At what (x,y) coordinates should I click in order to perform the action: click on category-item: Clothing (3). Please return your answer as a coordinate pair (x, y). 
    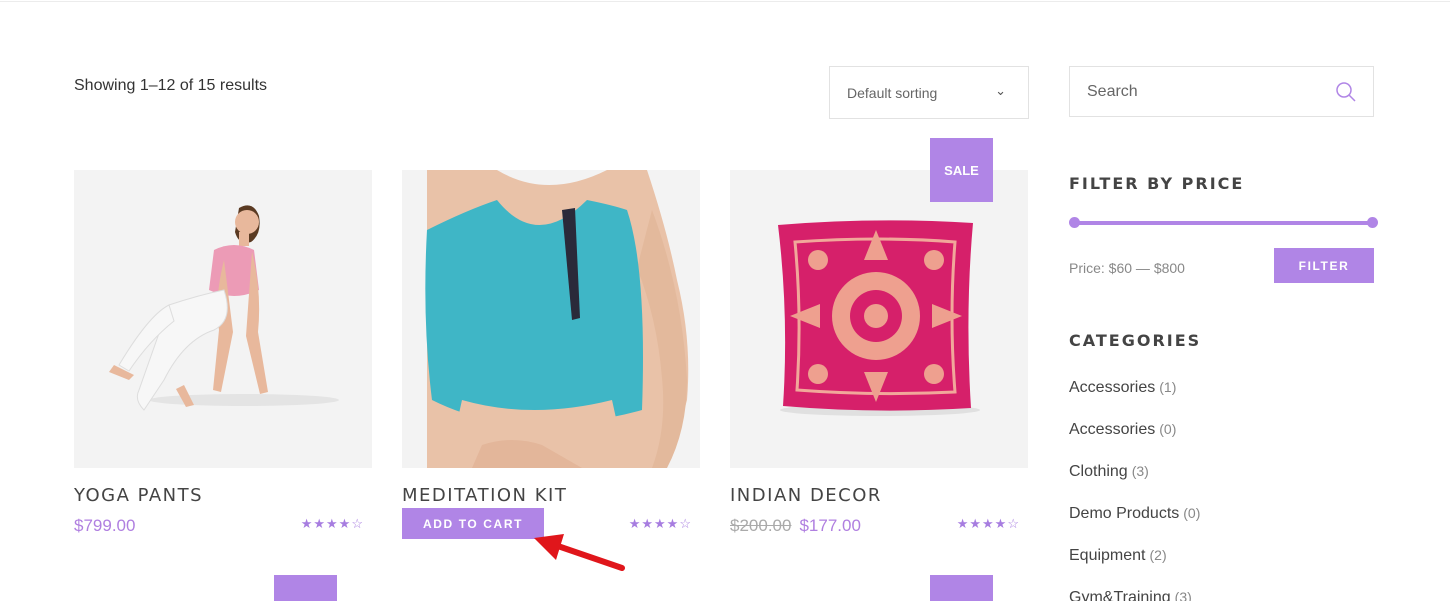
    Looking at the image, I should click on (1134, 484).